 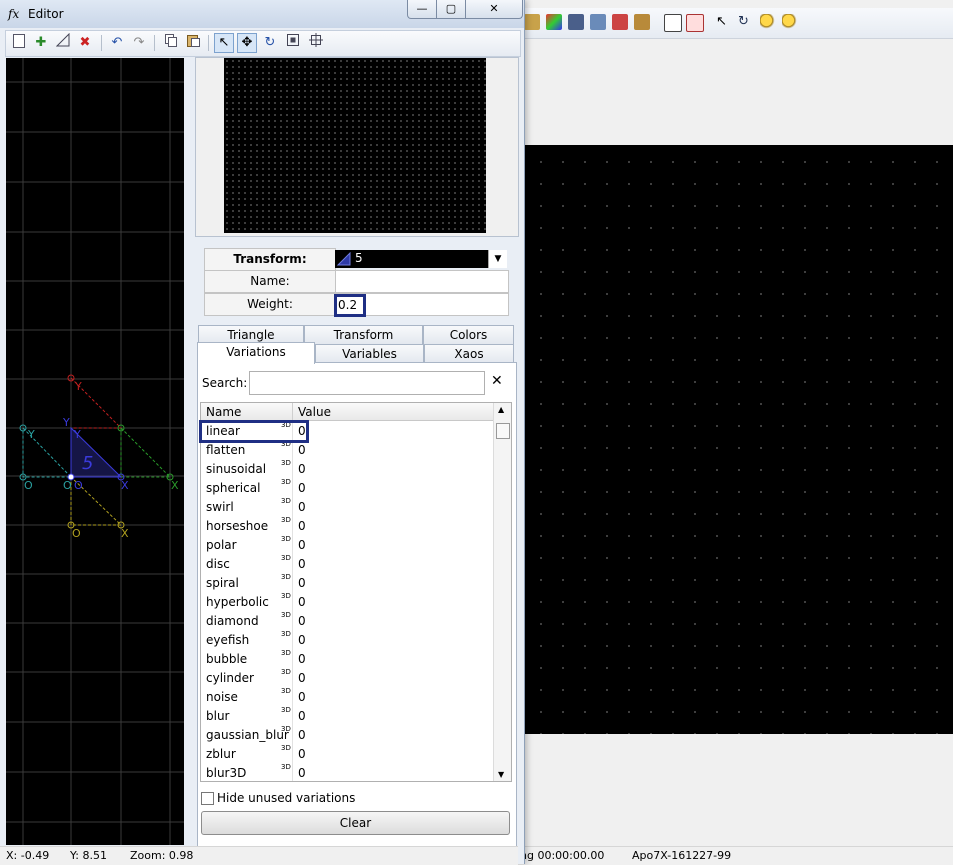 I want to click on scroll-up-icon: ▲, so click(x=501, y=409).